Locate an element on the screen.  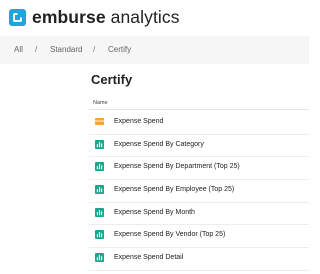
list-item-label: Expense Spend Detail is located at coordinates (149, 258).